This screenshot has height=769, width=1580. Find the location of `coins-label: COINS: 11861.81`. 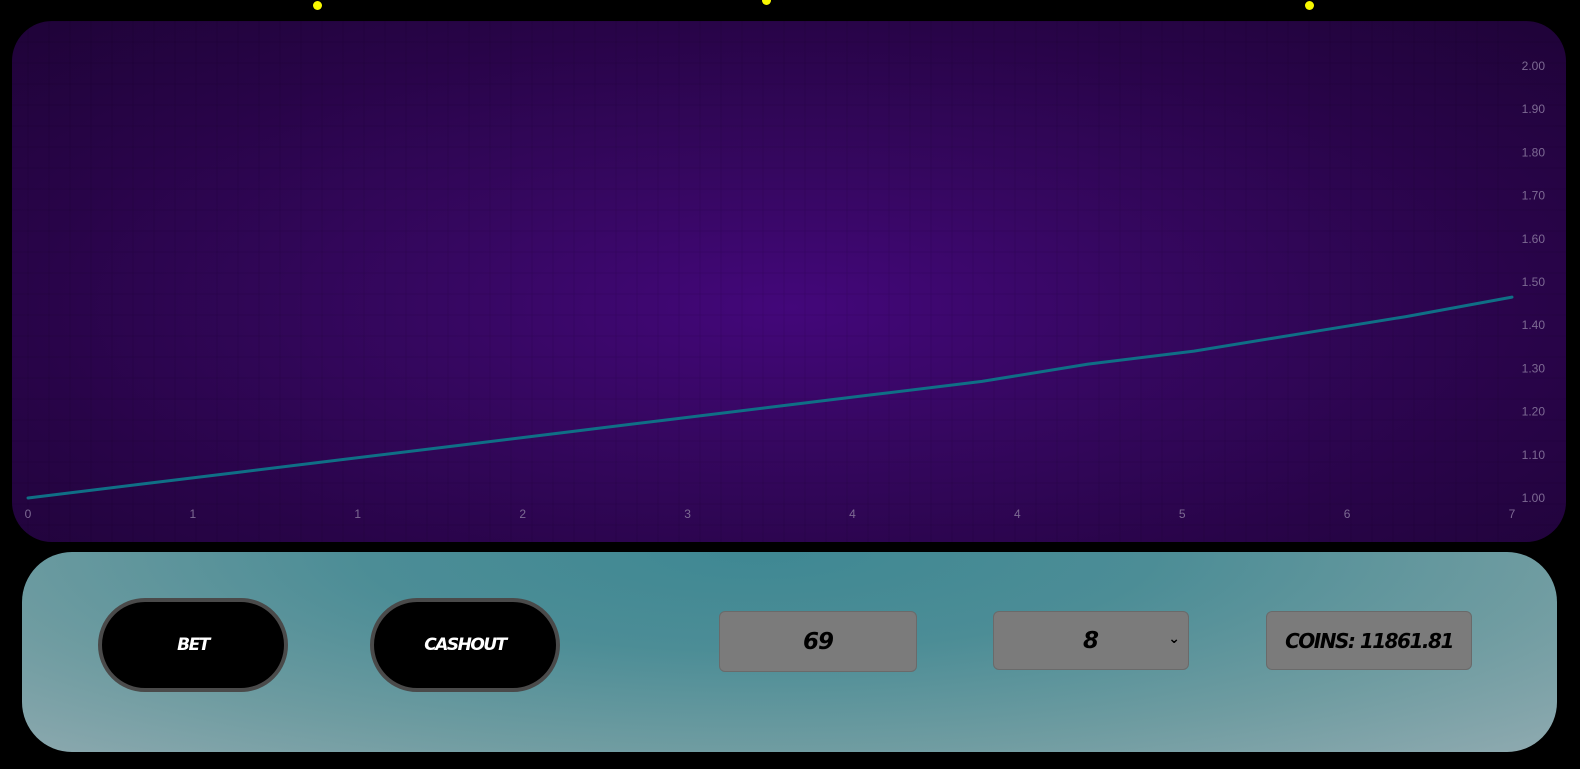

coins-label: COINS: 11861.81 is located at coordinates (1369, 640).